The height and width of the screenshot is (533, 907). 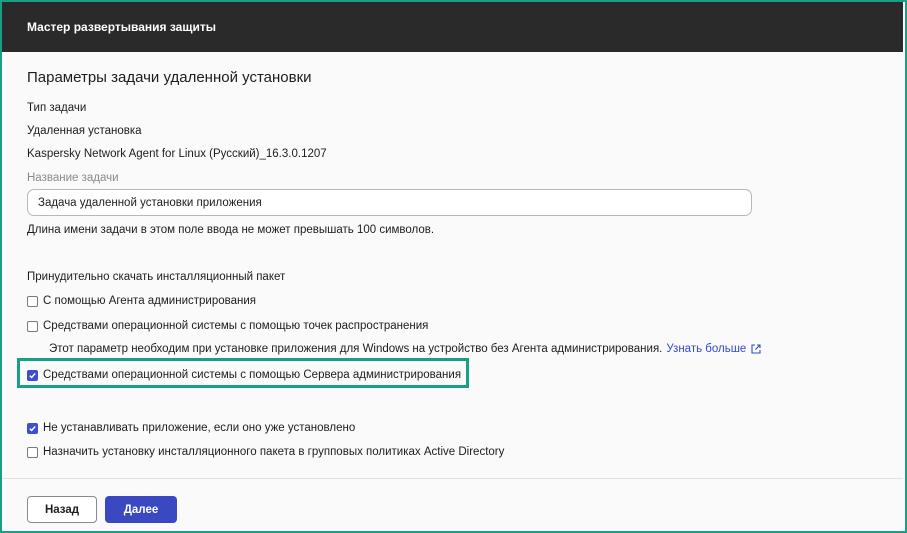 What do you see at coordinates (32, 301) in the screenshot?
I see `network-agent-checkbox` at bounding box center [32, 301].